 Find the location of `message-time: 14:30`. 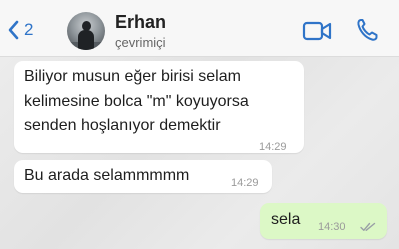

message-time: 14:30 is located at coordinates (332, 227).